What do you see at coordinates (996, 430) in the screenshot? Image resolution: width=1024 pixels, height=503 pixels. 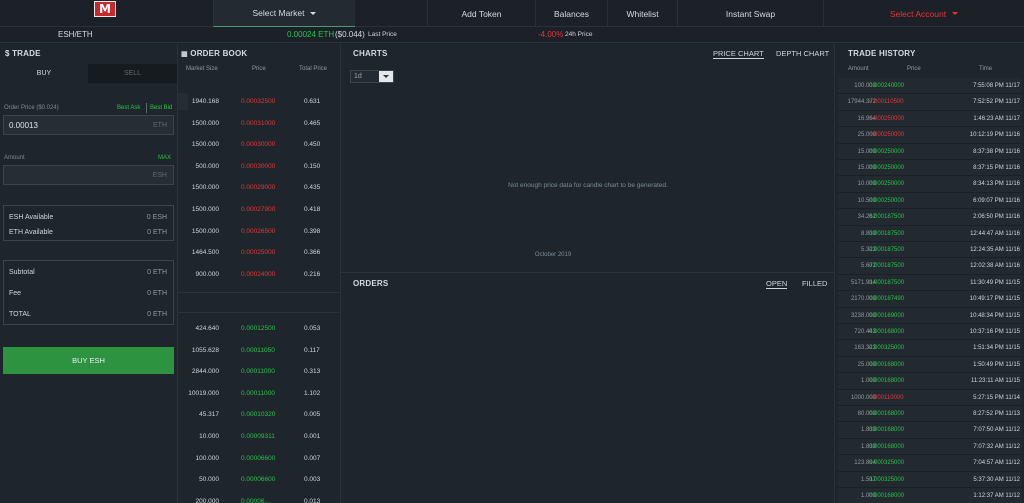 I see `trade-time: 7:07:50 AM 11/12` at bounding box center [996, 430].